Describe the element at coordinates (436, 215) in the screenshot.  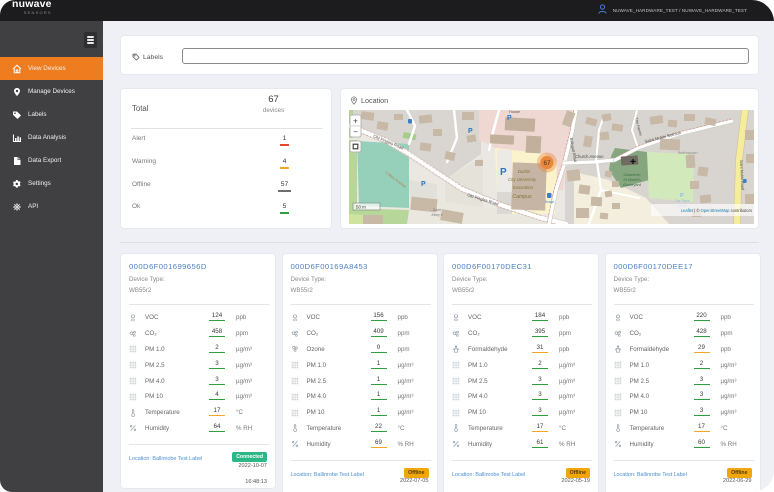
I see `svg-text: Mary's` at that location.